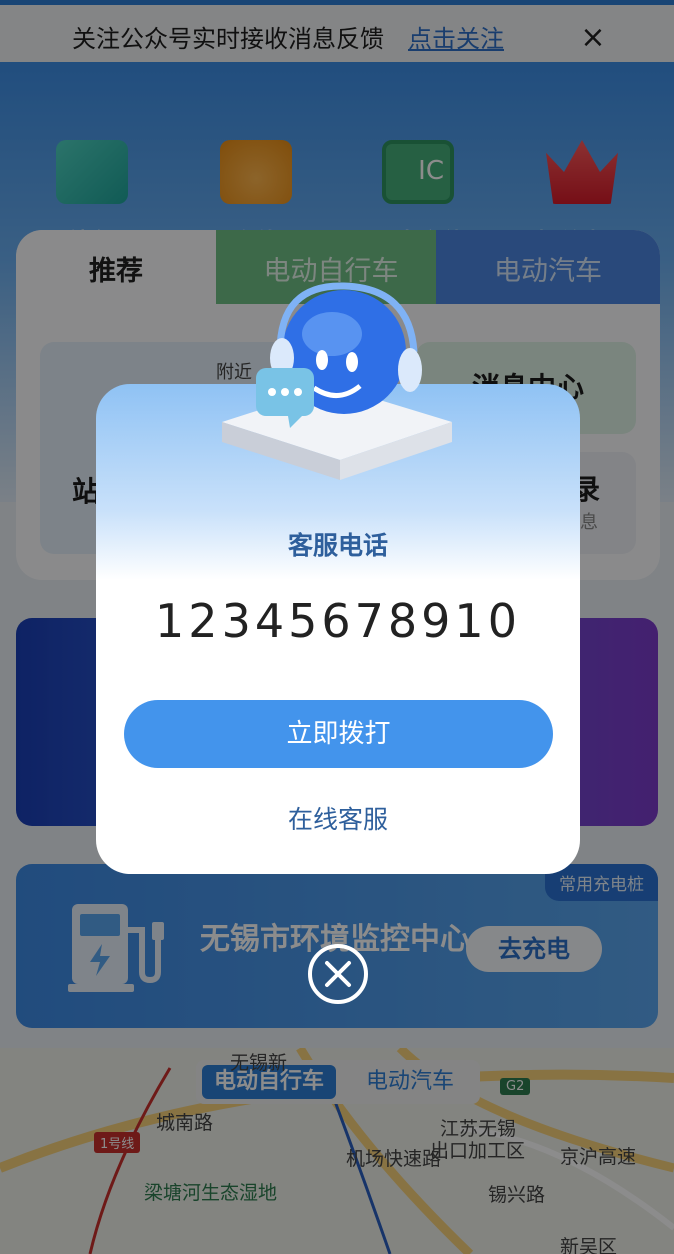 The height and width of the screenshot is (1254, 674). Describe the element at coordinates (338, 974) in the screenshot. I see `close-dialog-icon` at that location.